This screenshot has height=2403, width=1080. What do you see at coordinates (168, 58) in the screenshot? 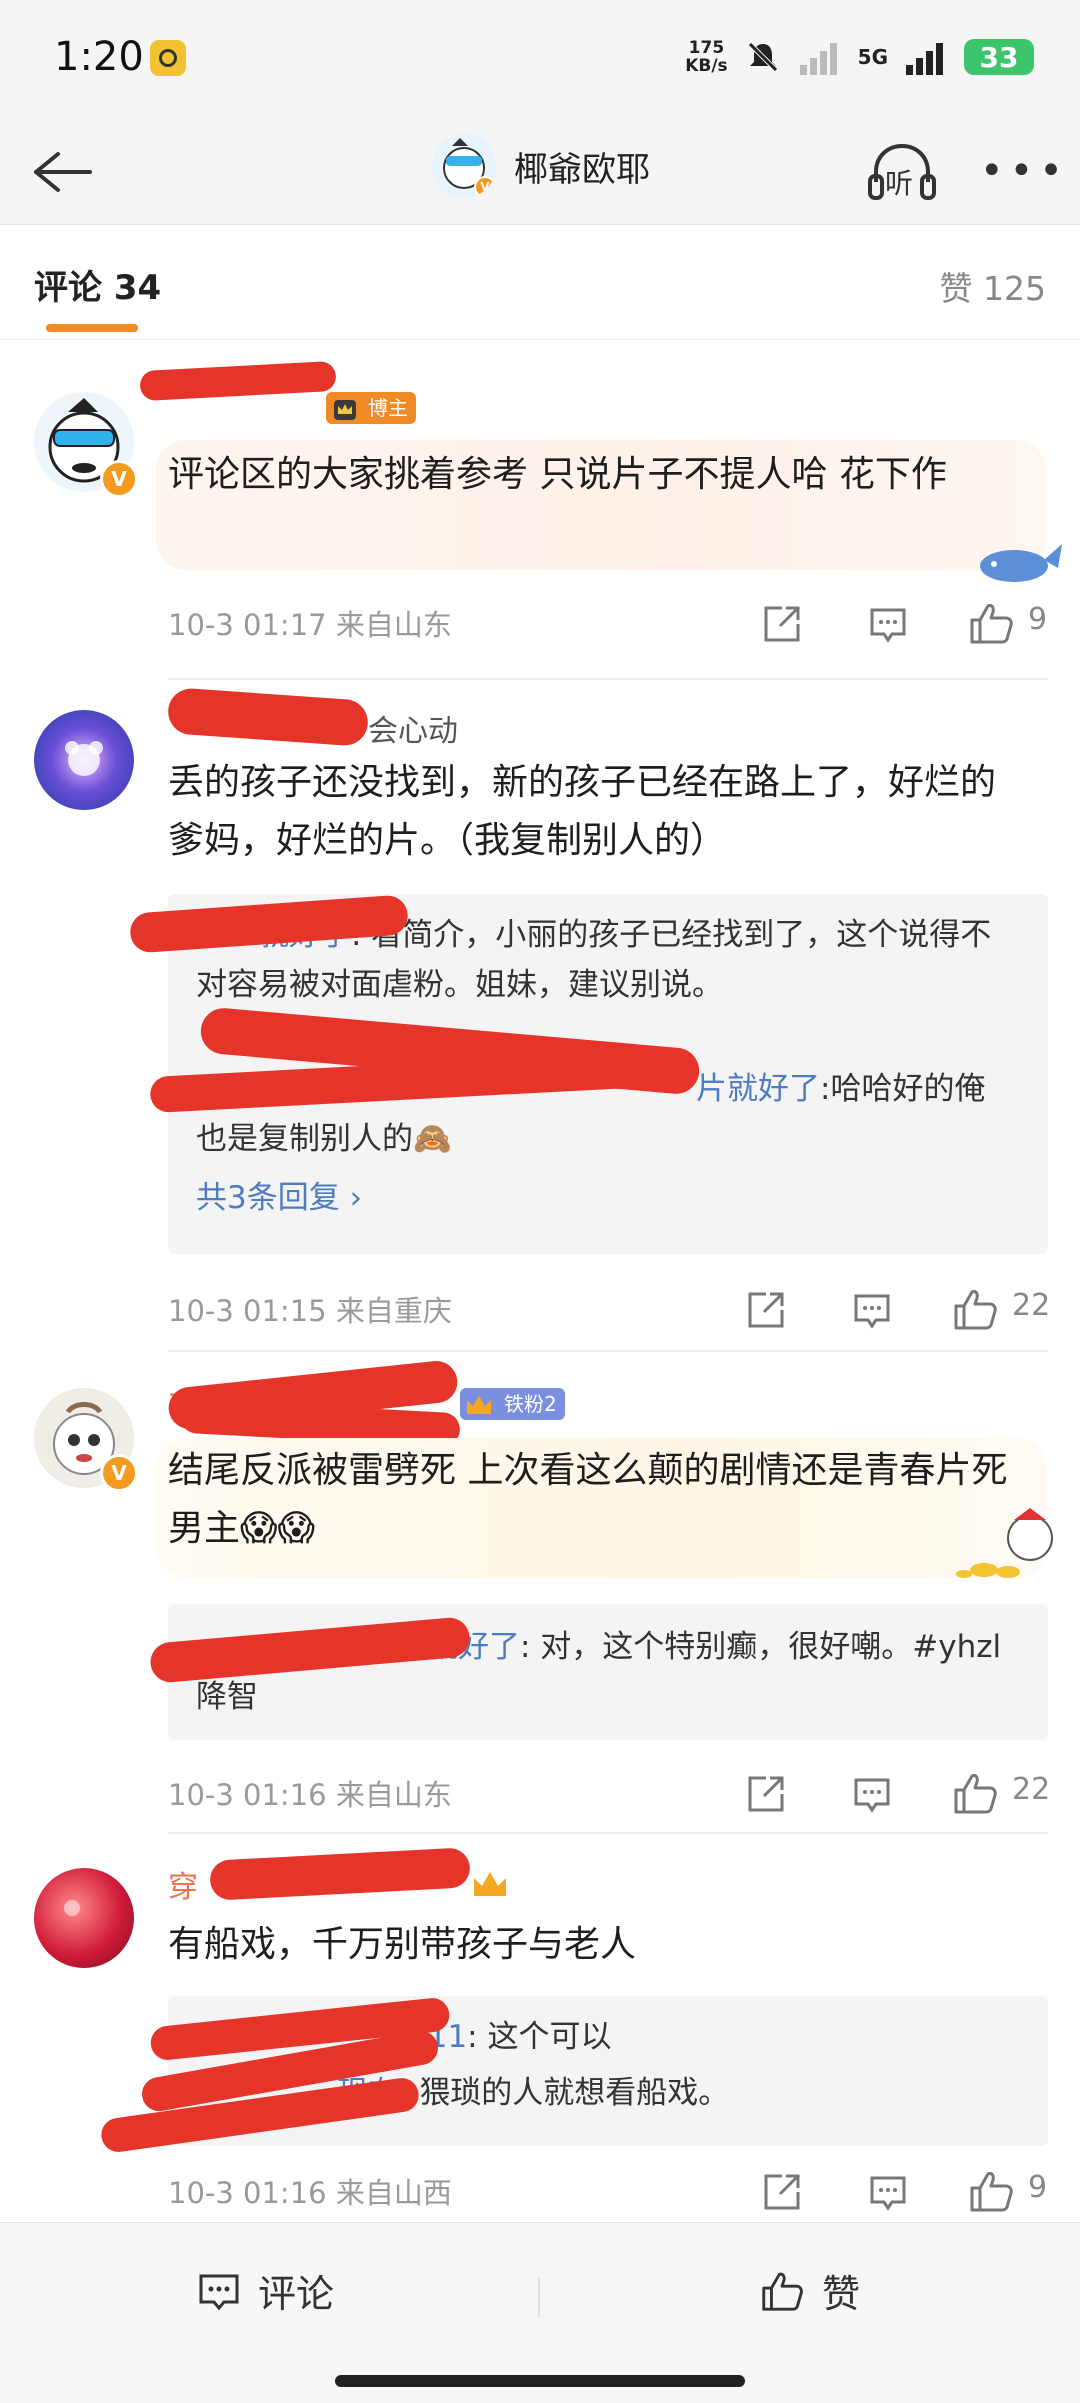
I see `app-notification-icon` at bounding box center [168, 58].